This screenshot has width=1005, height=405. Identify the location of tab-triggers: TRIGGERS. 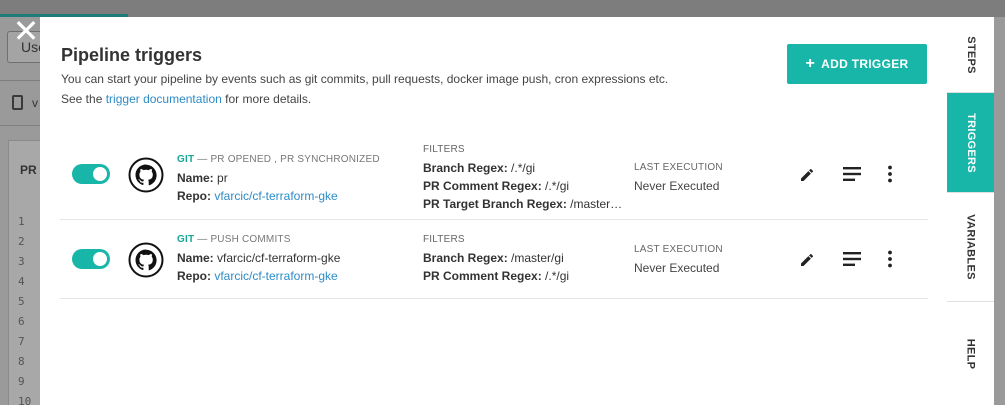
(970, 143).